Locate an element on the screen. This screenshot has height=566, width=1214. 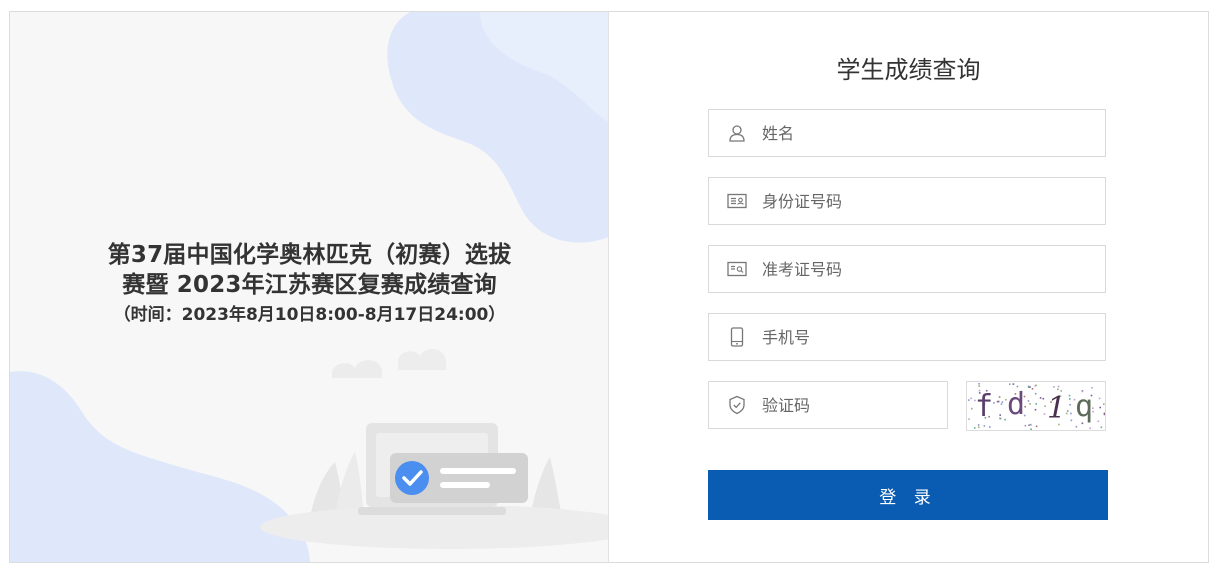
ticket-number-field is located at coordinates (907, 269).